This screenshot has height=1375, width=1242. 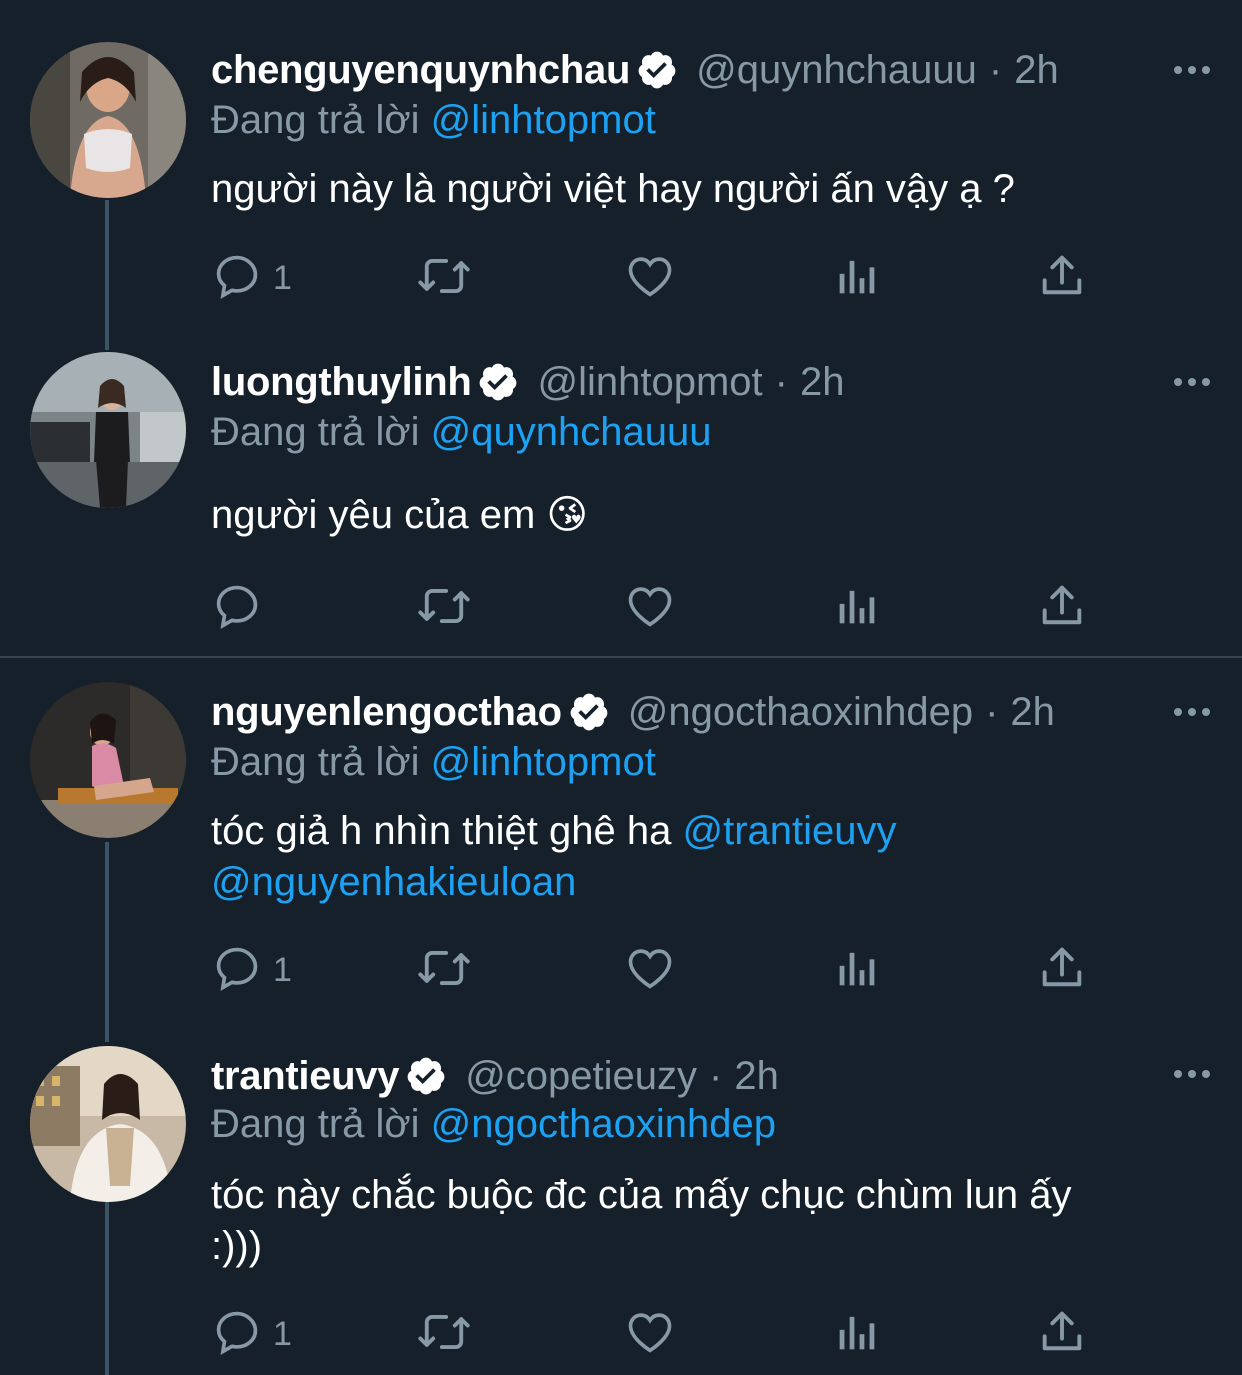 I want to click on reply-button, so click(x=242, y=608).